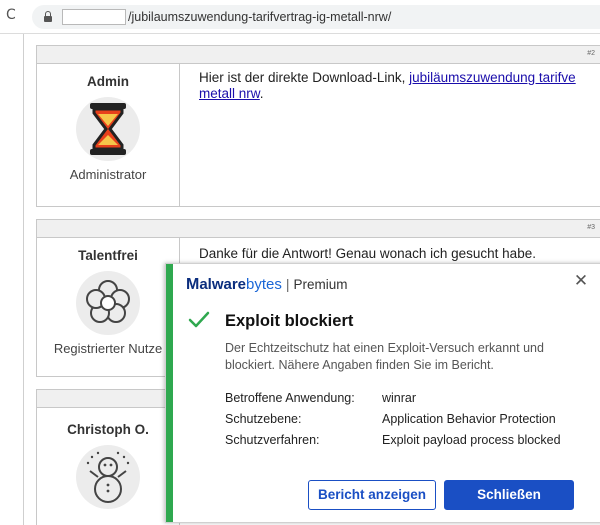 The width and height of the screenshot is (600, 525). I want to click on close-icon: ✕, so click(581, 281).